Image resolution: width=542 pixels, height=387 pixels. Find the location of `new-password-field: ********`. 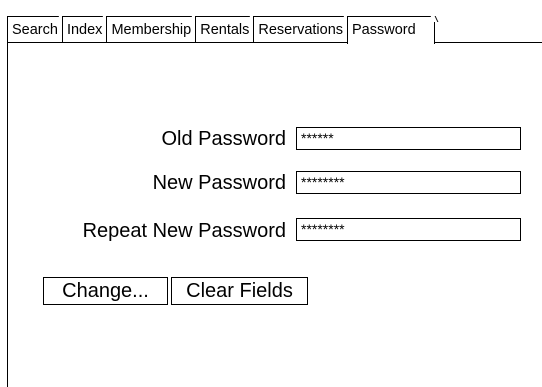

new-password-field: ******** is located at coordinates (408, 182).